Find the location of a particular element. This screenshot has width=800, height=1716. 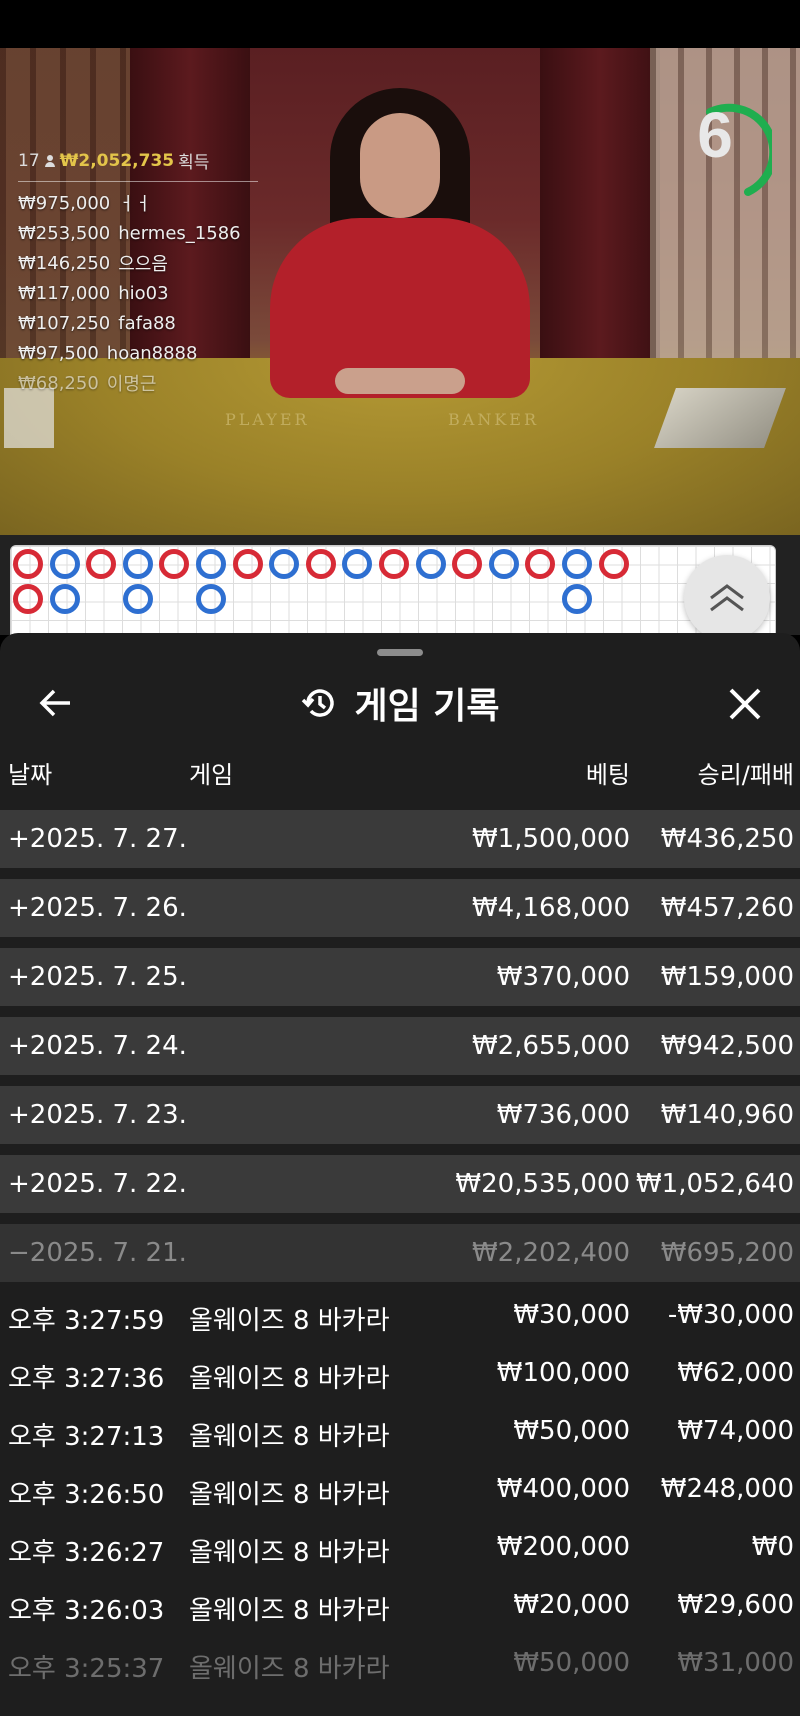

transaction-row: 오후 3:26:03 올웨이즈 8 바카라 ₩20,000 ₩29,600 is located at coordinates (400, 1607).